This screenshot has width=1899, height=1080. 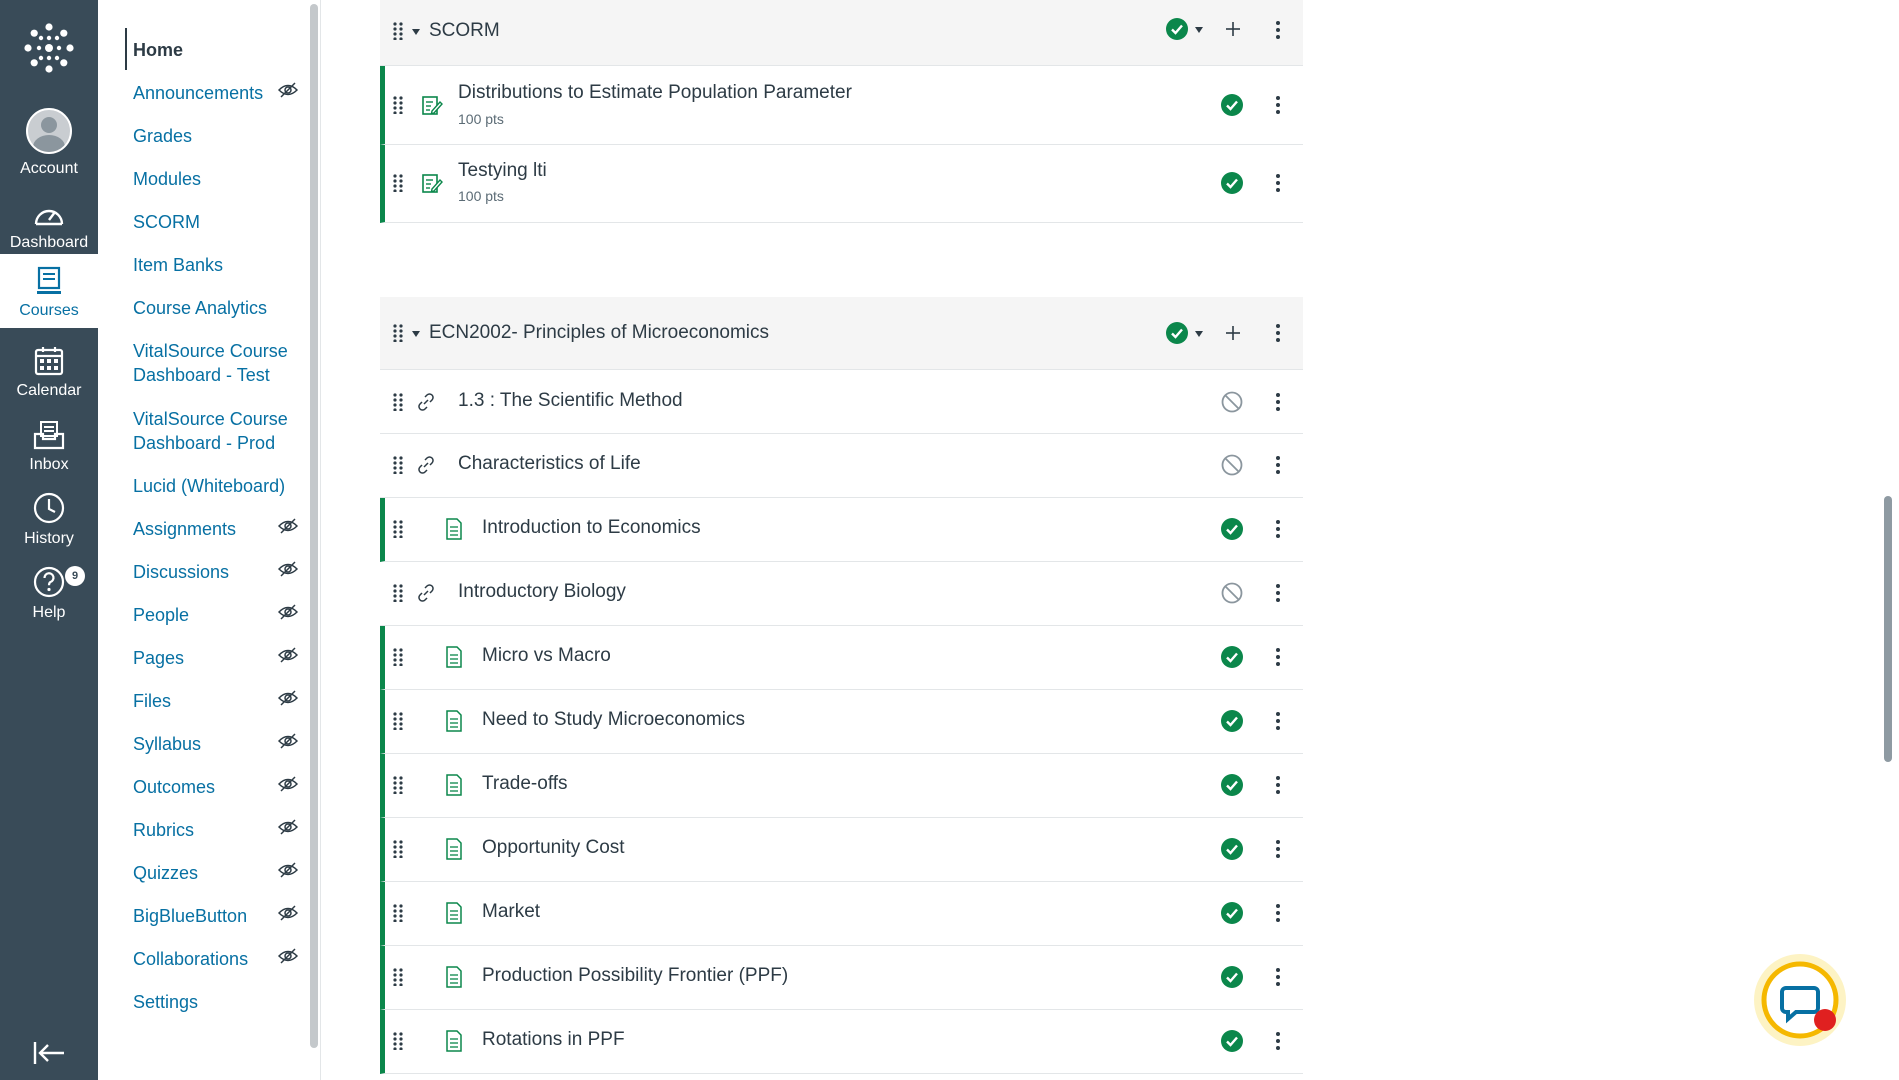 I want to click on module-item-row: Micro vs Macro, so click(x=841, y=658).